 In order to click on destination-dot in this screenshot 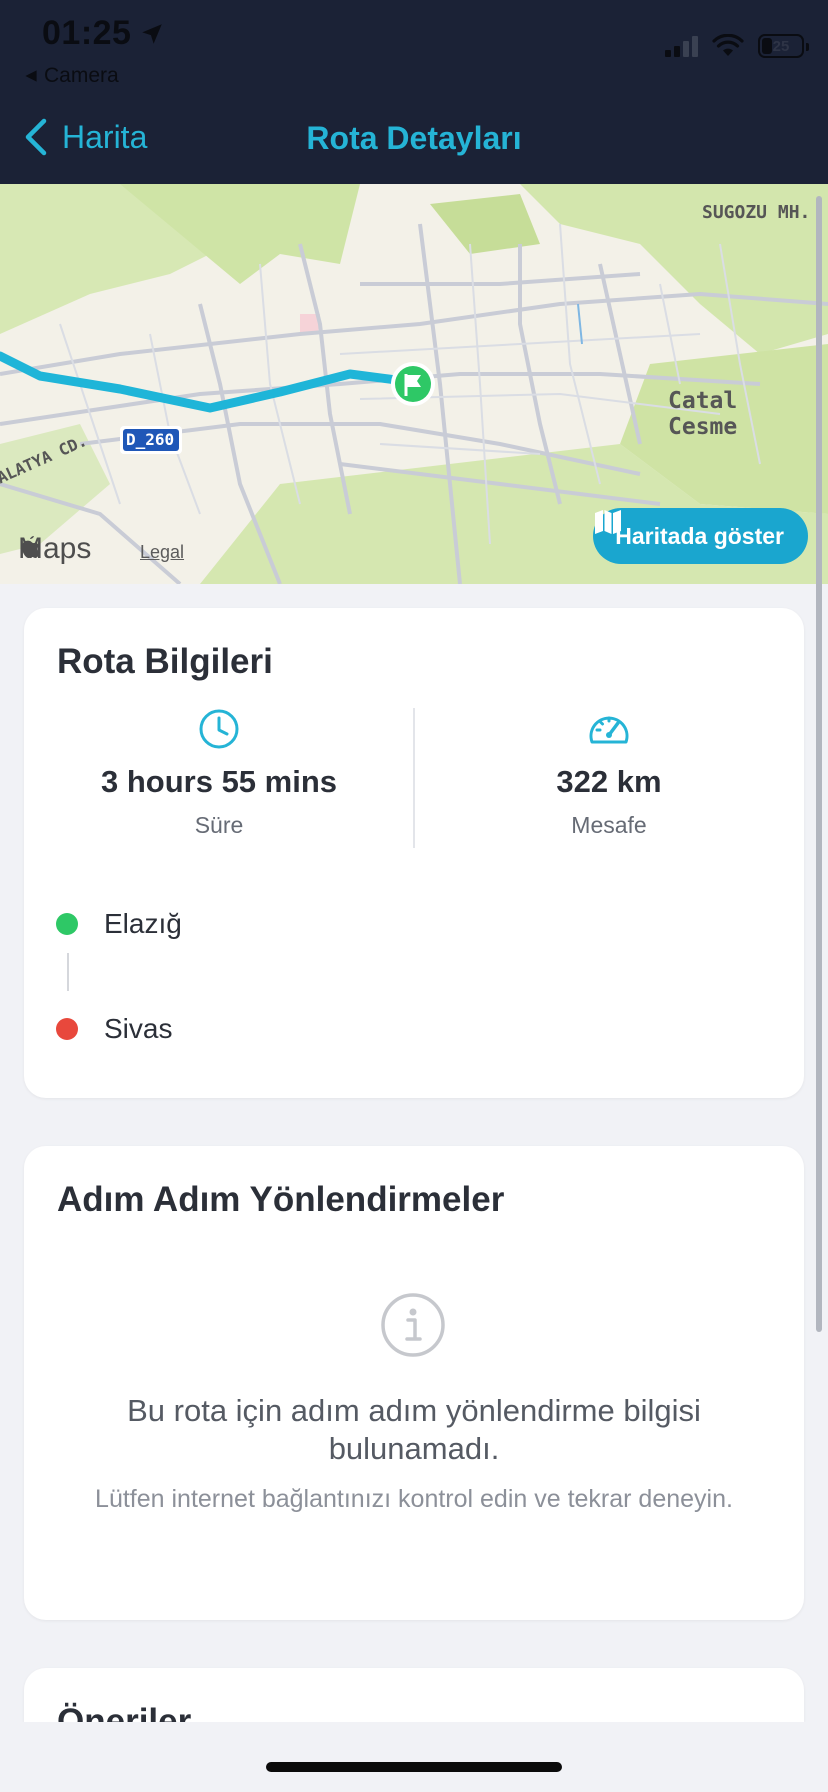, I will do `click(67, 1029)`.